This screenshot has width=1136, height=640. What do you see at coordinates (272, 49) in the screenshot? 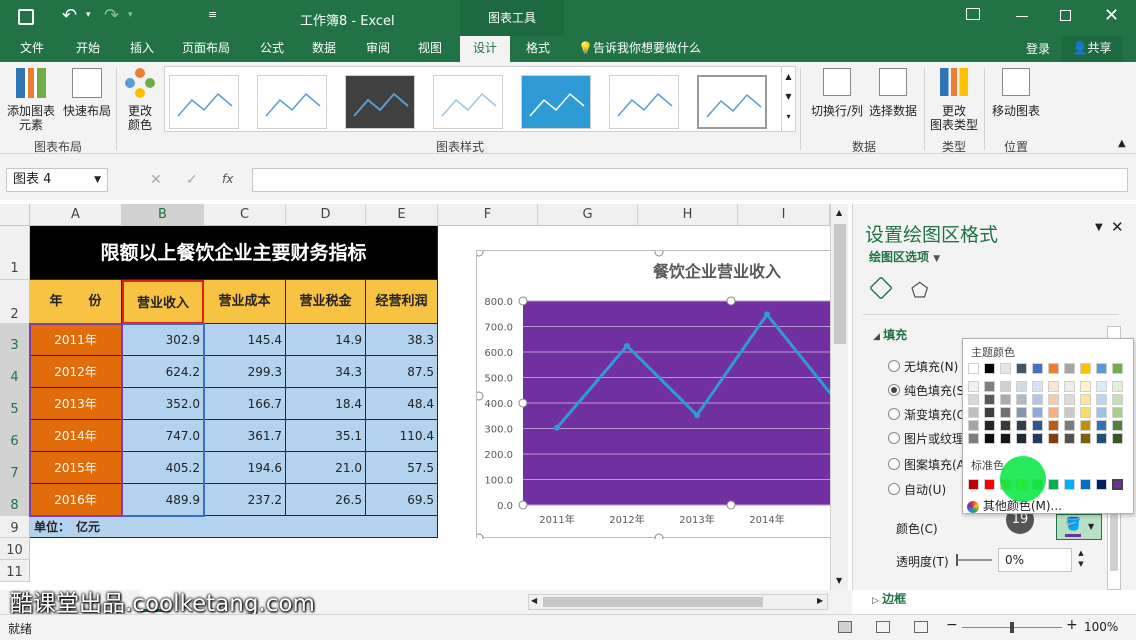
I see `tab-formulas: 公式` at bounding box center [272, 49].